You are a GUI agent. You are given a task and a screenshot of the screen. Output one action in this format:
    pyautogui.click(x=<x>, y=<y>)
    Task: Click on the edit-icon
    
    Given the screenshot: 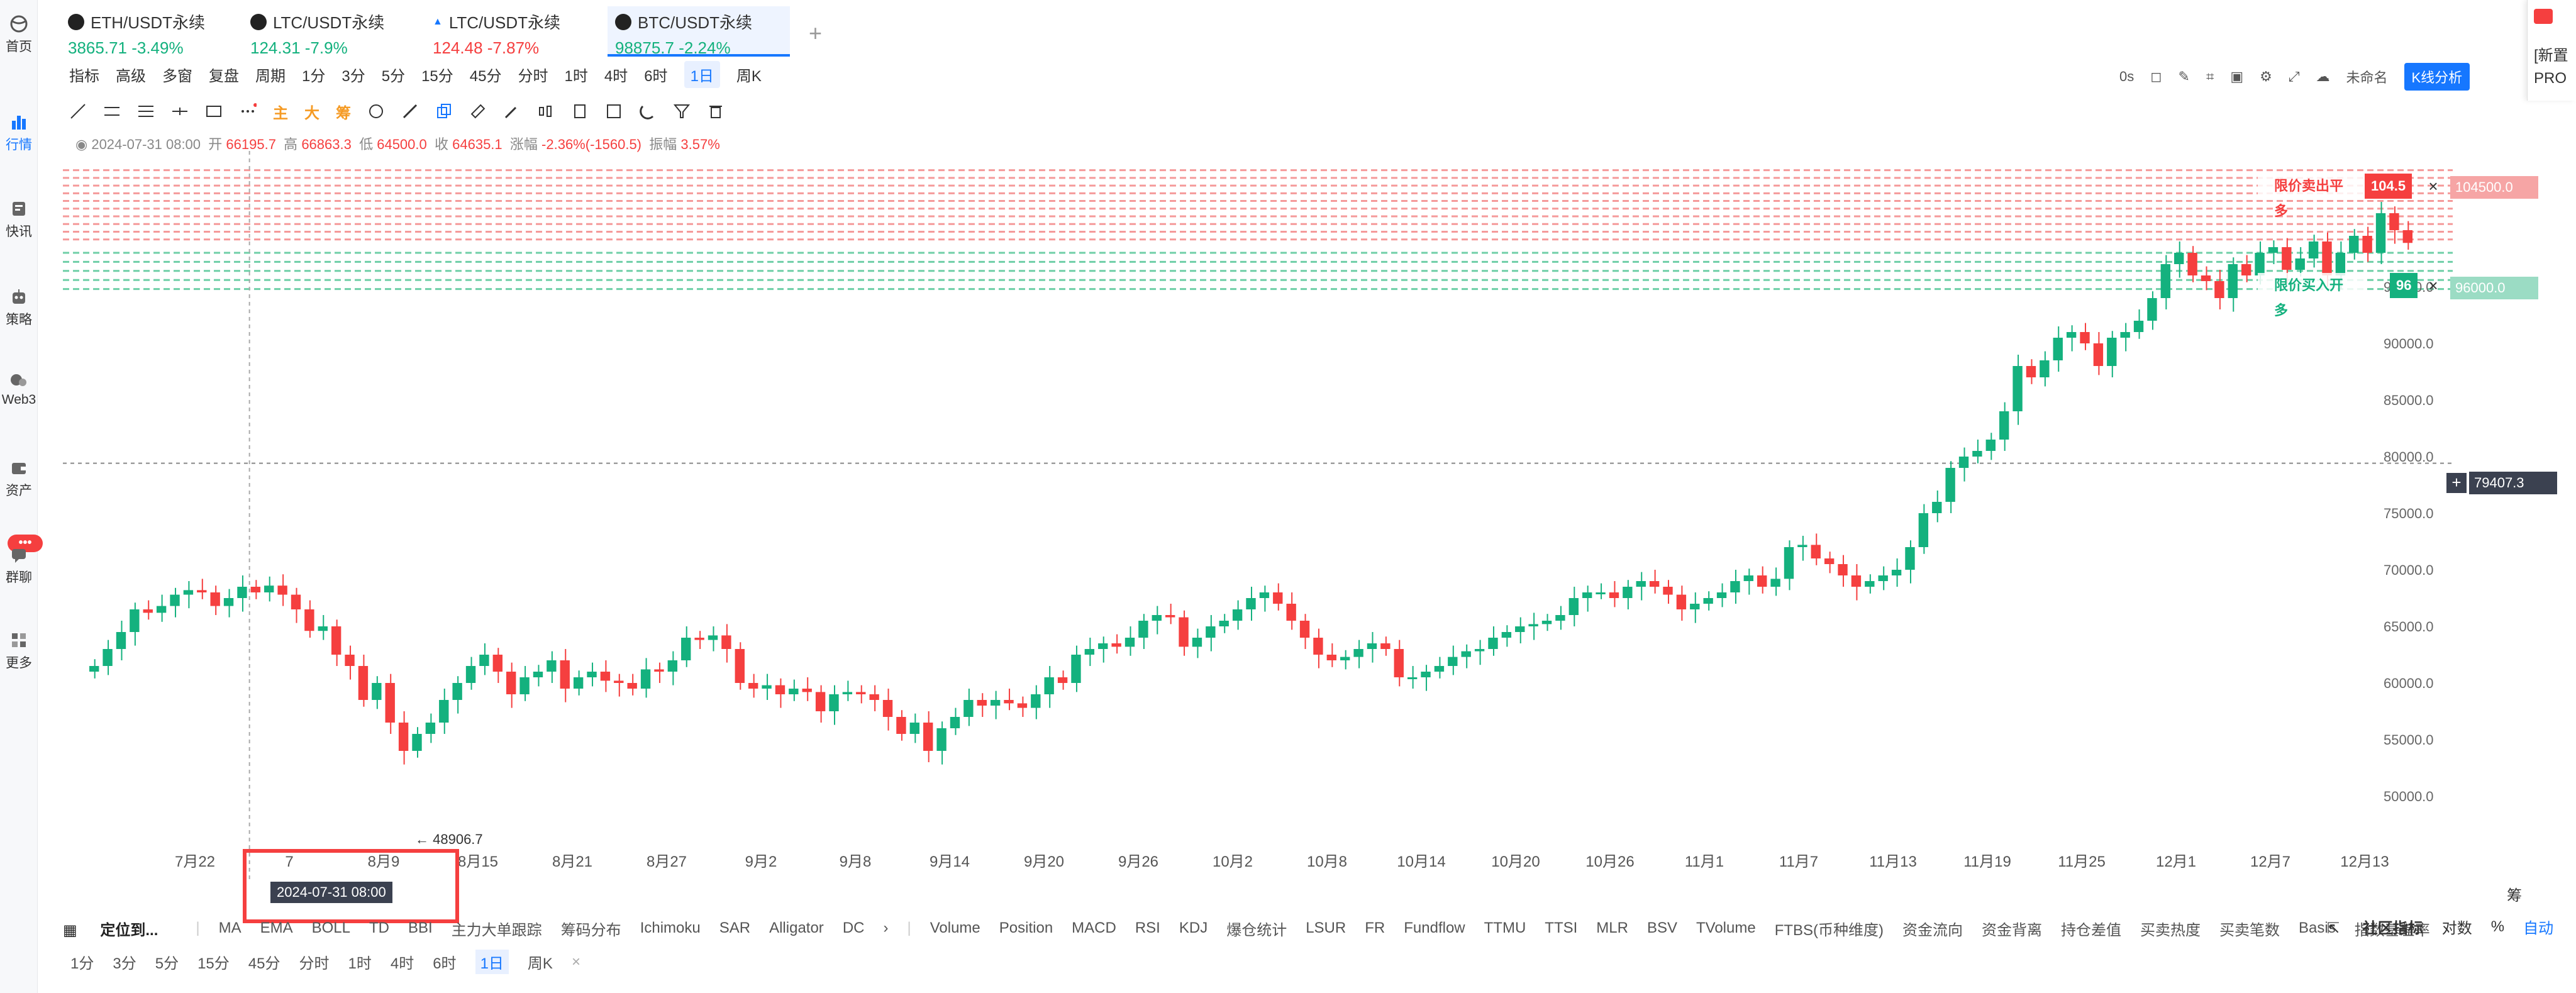 What is the action you would take?
    pyautogui.click(x=614, y=111)
    